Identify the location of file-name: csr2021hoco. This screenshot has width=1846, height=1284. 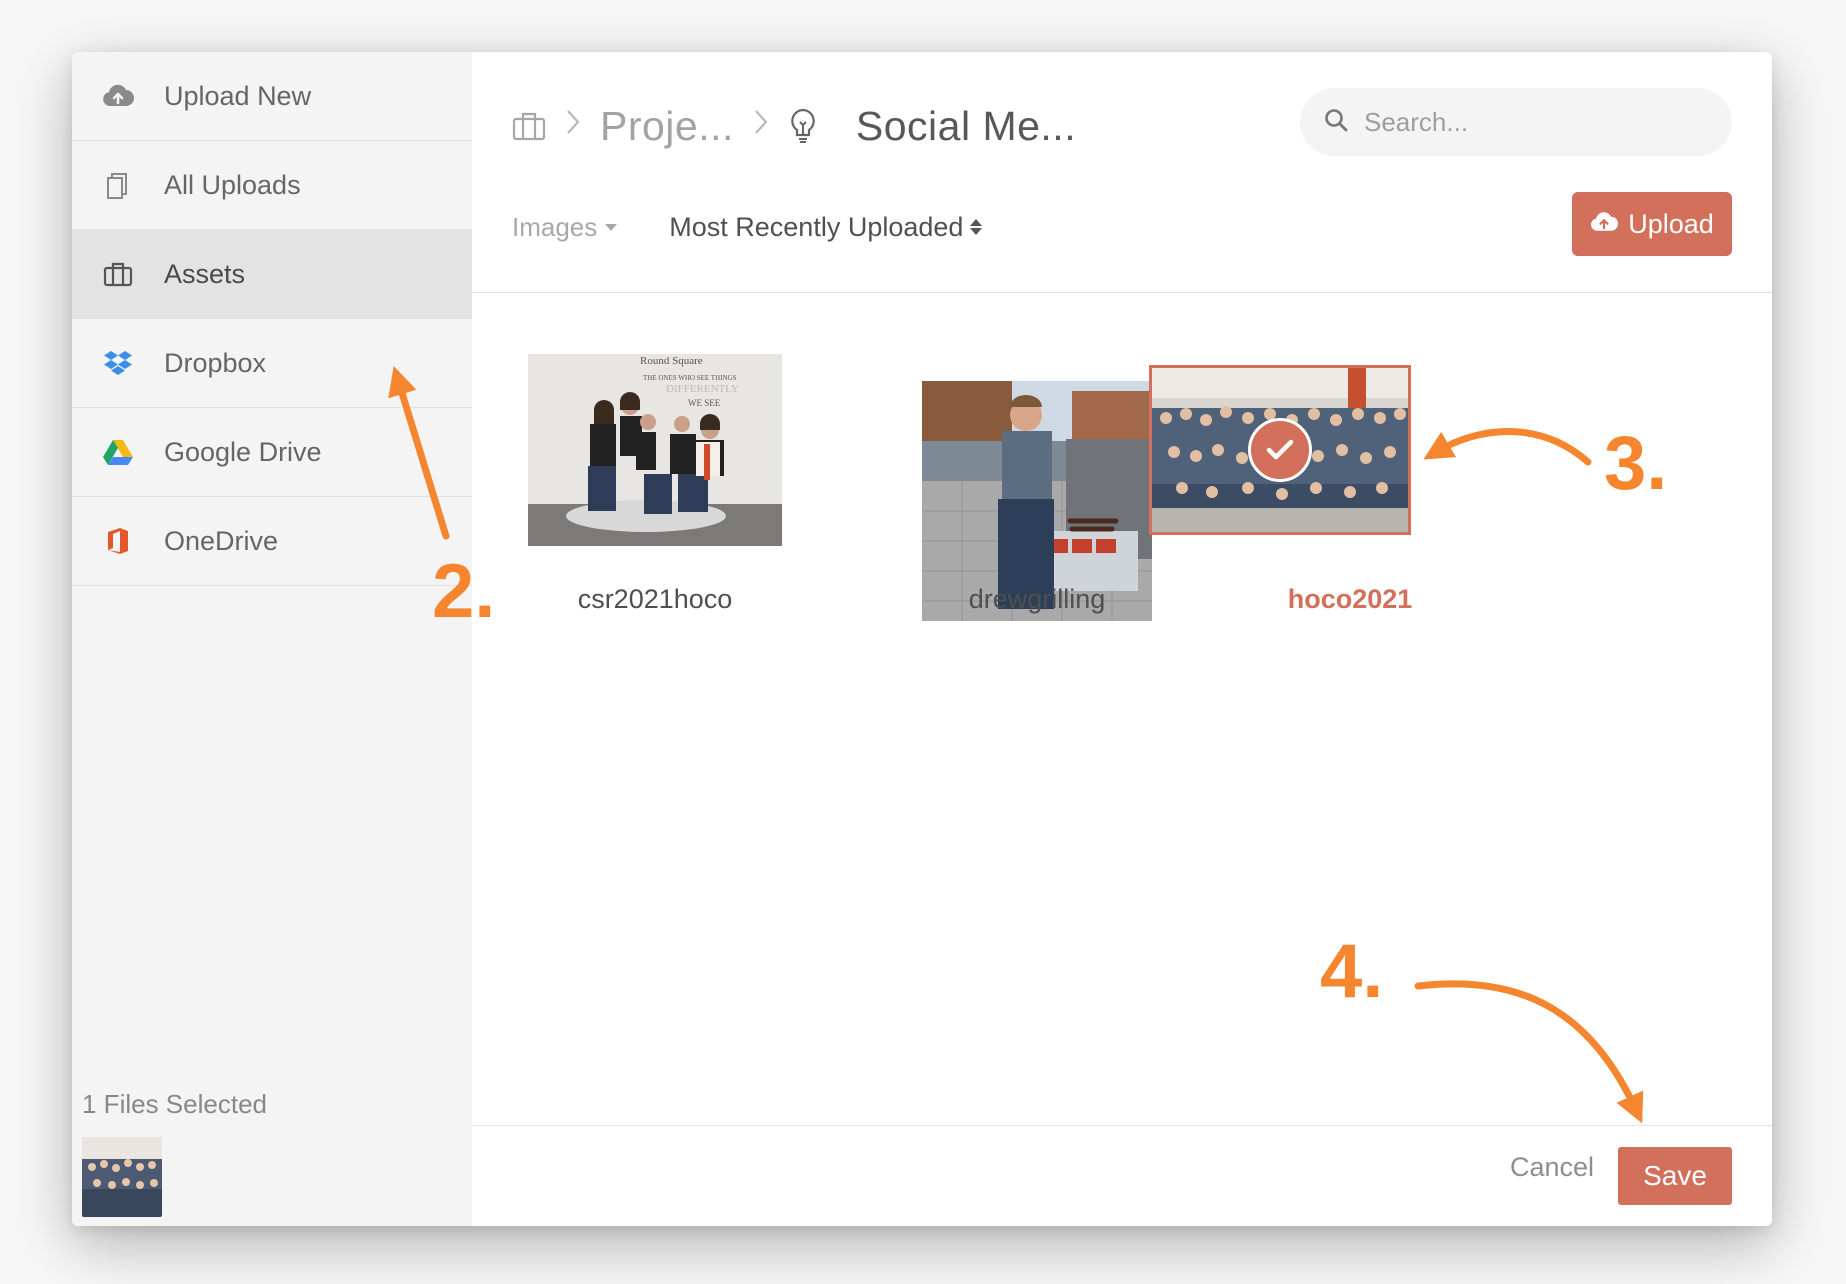
(655, 599).